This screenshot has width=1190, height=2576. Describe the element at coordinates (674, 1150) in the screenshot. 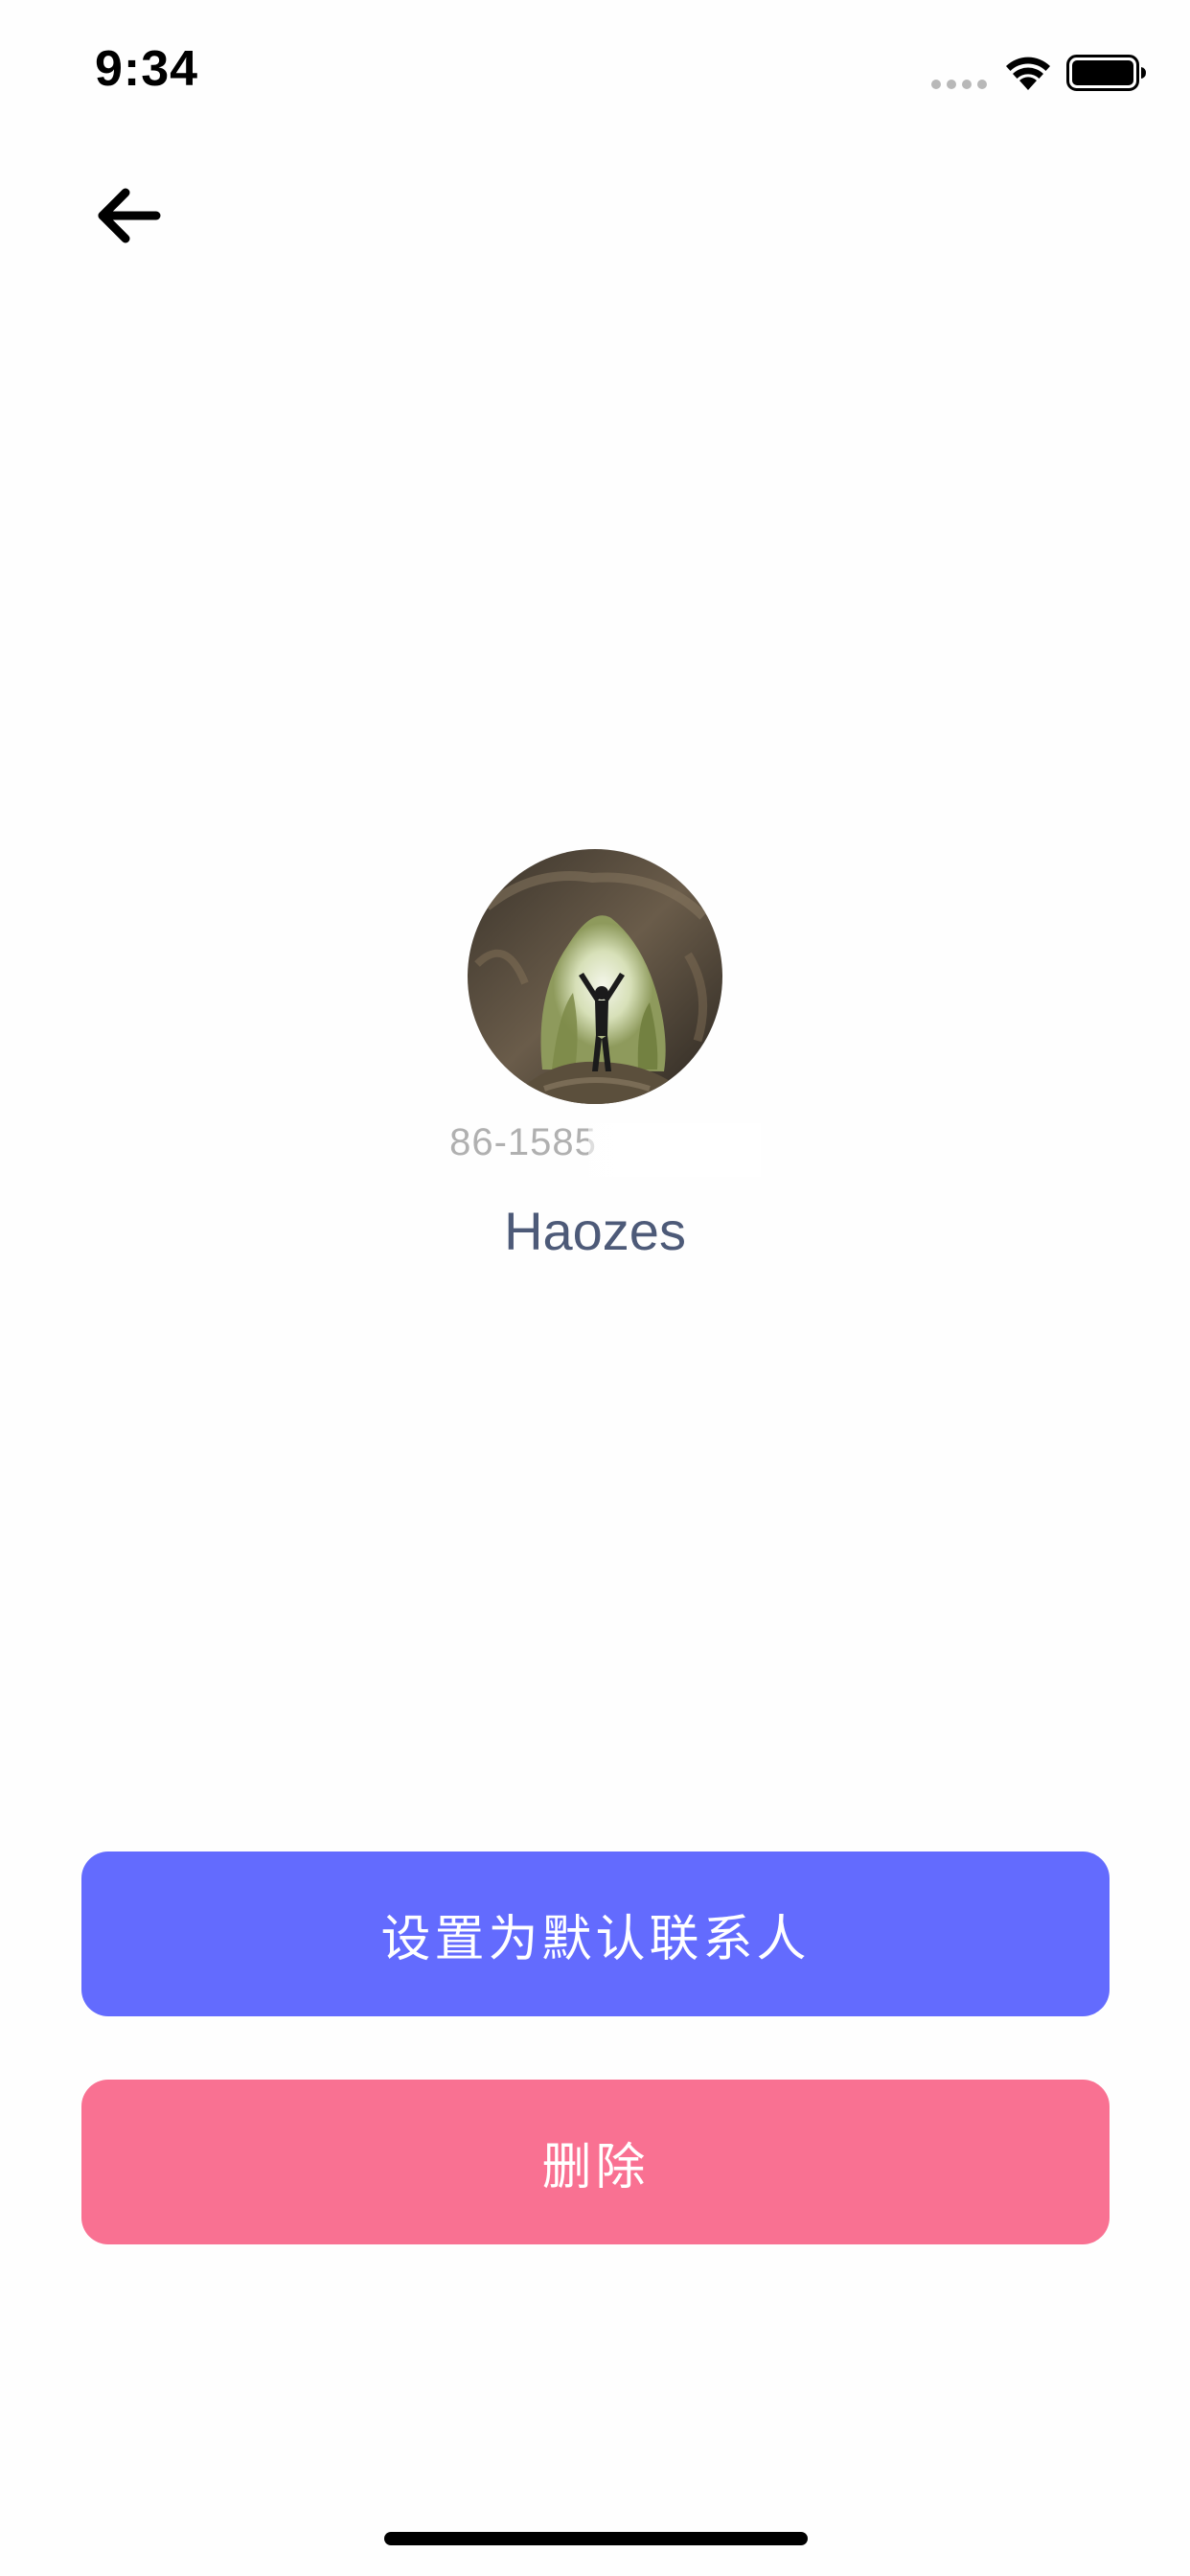

I see `phone-number-mask` at that location.